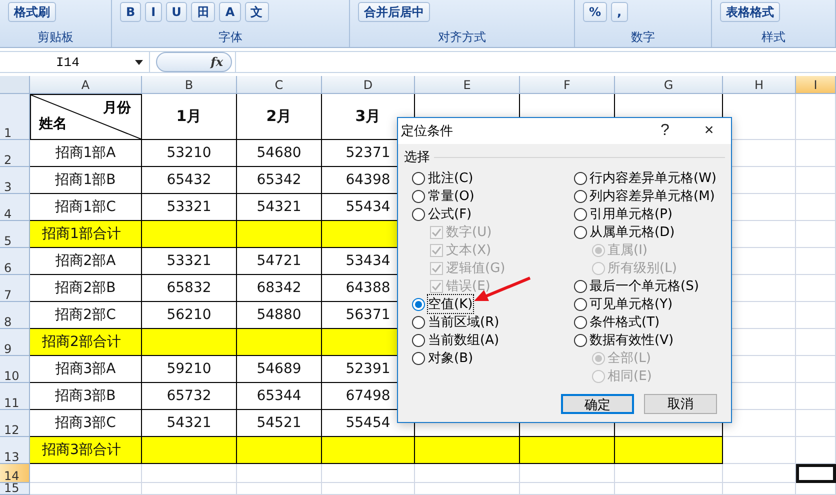 The width and height of the screenshot is (836, 495). What do you see at coordinates (279, 85) in the screenshot?
I see `column-header: C` at bounding box center [279, 85].